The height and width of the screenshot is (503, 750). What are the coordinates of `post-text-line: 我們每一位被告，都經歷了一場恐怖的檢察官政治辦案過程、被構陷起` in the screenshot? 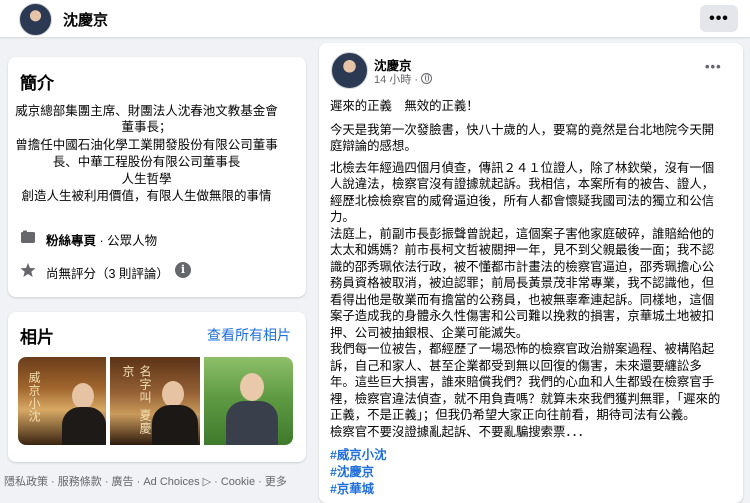 It's located at (522, 349).